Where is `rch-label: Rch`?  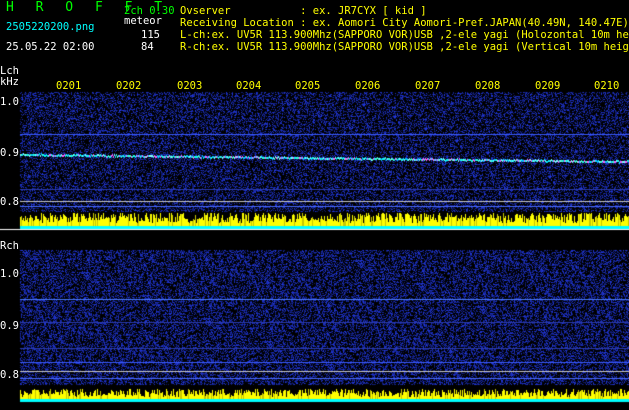 rch-label: Rch is located at coordinates (9, 246).